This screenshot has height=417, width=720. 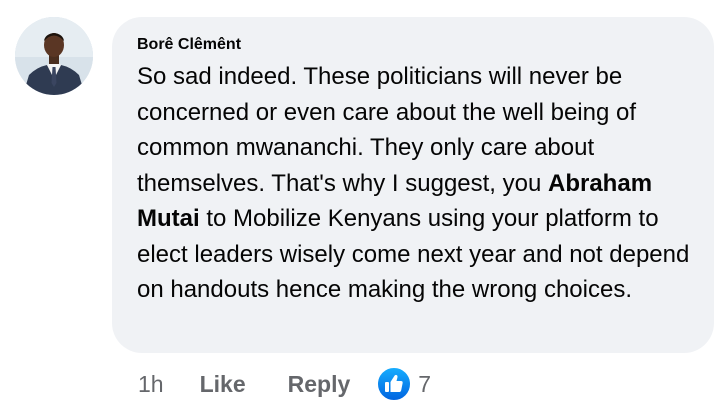 I want to click on like-thumbs-up-icon, so click(x=394, y=384).